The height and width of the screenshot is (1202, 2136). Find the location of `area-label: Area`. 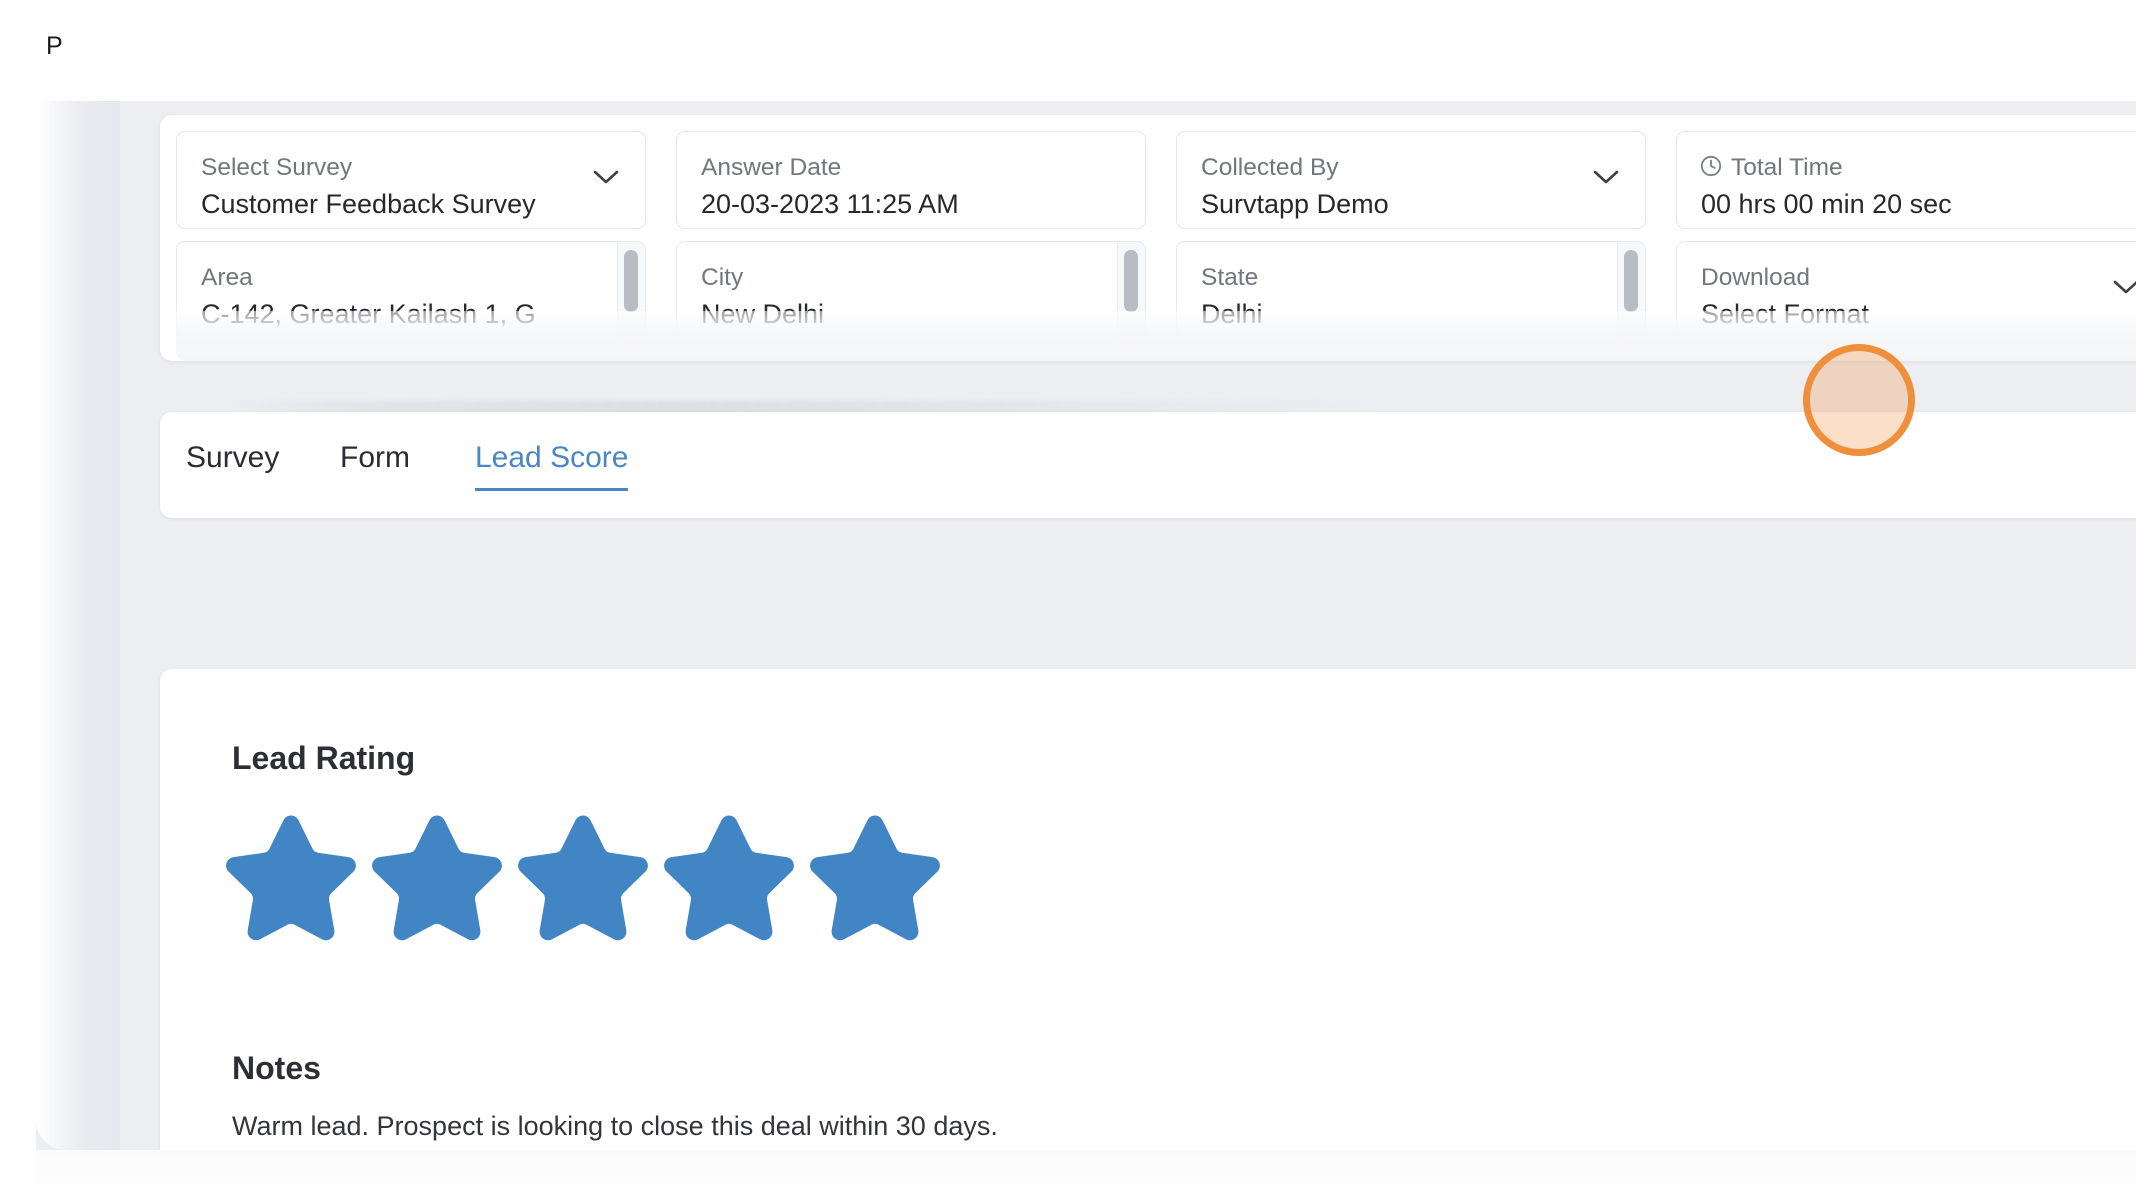

area-label: Area is located at coordinates (227, 277).